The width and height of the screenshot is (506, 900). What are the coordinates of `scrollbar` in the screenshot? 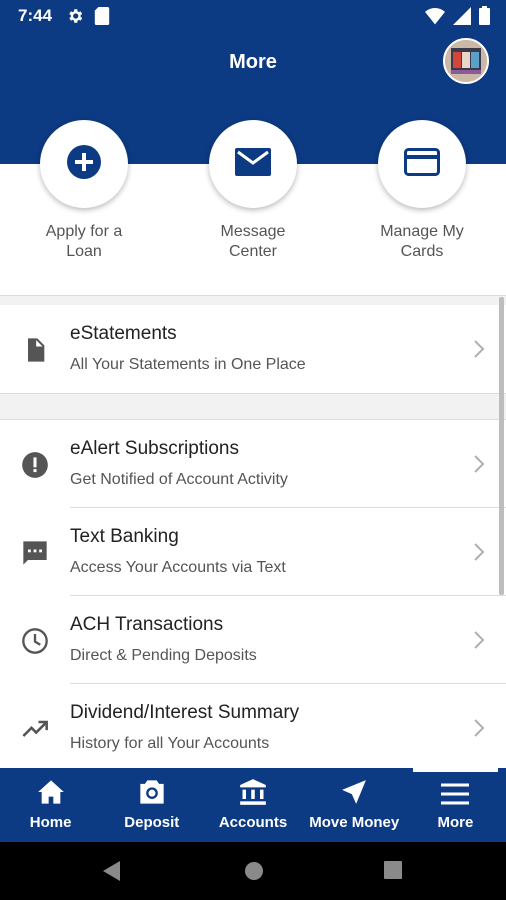 It's located at (501, 446).